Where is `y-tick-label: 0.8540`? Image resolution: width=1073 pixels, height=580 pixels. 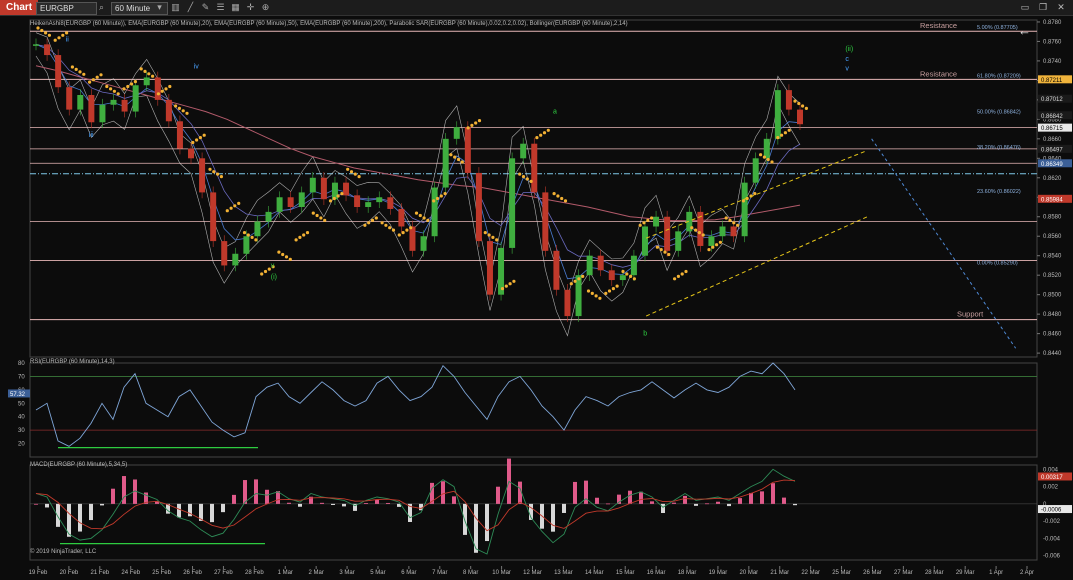
y-tick-label: 0.8540 is located at coordinates (1052, 257).